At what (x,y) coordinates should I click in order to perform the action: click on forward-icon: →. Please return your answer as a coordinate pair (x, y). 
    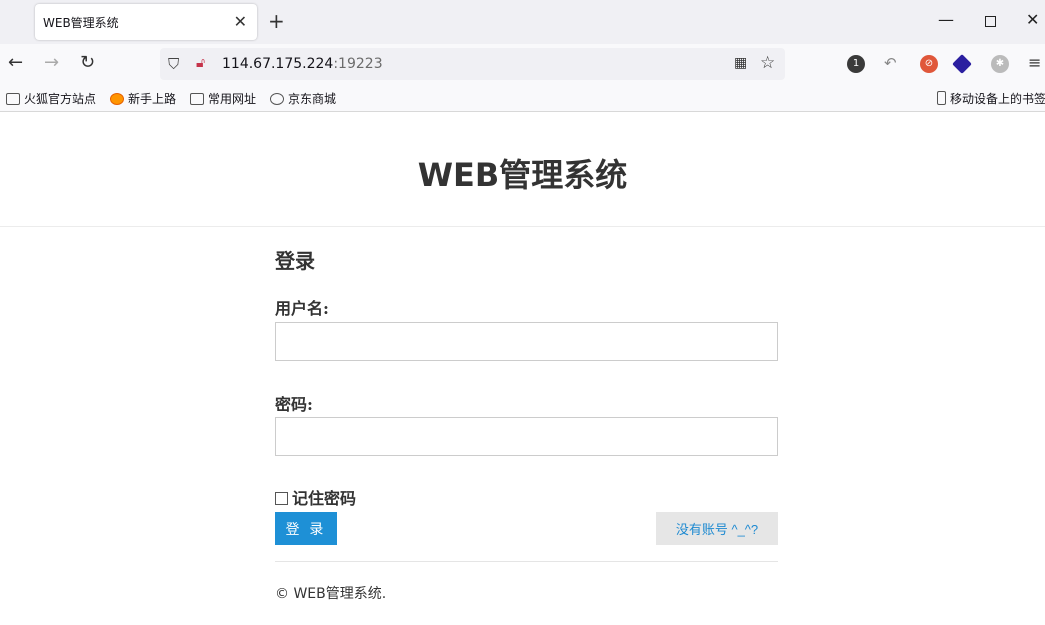
    Looking at the image, I should click on (51, 63).